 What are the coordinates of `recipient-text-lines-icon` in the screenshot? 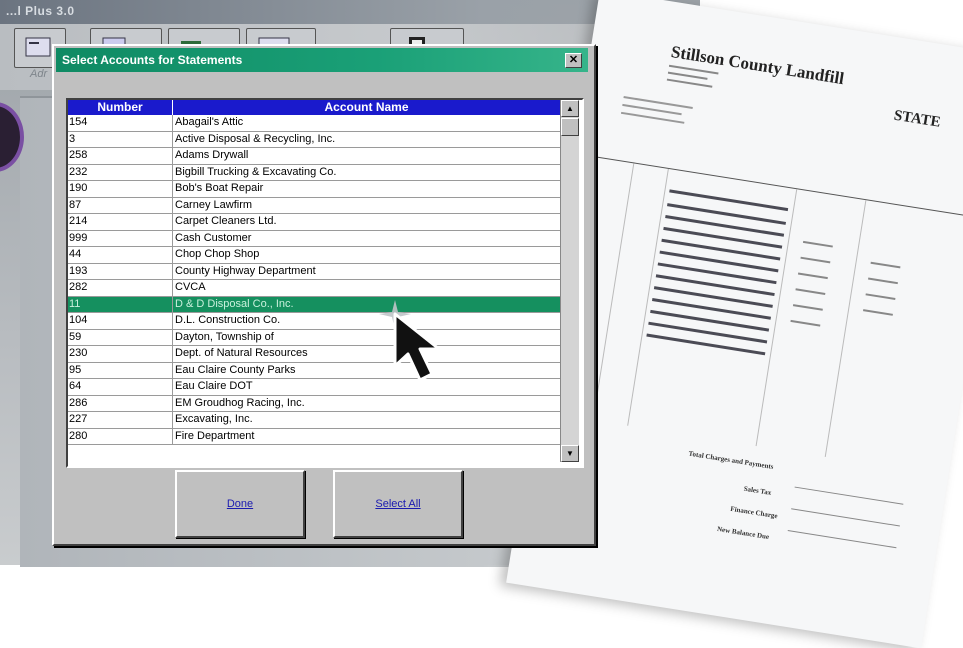 It's located at (656, 110).